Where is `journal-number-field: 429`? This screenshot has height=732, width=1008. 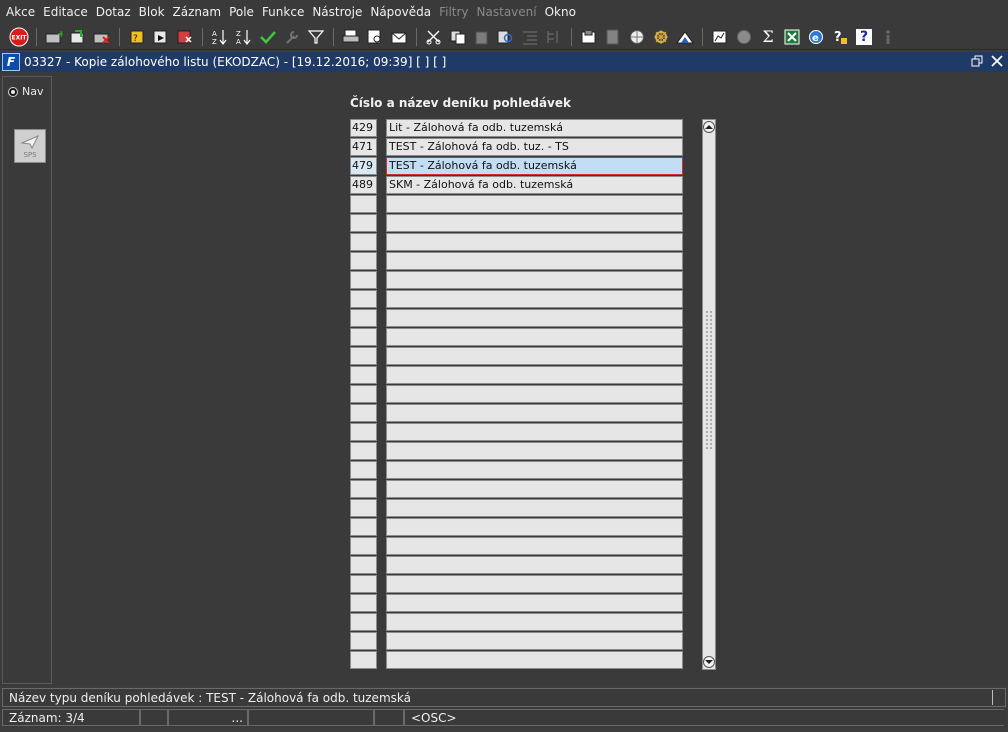 journal-number-field: 429 is located at coordinates (363, 128).